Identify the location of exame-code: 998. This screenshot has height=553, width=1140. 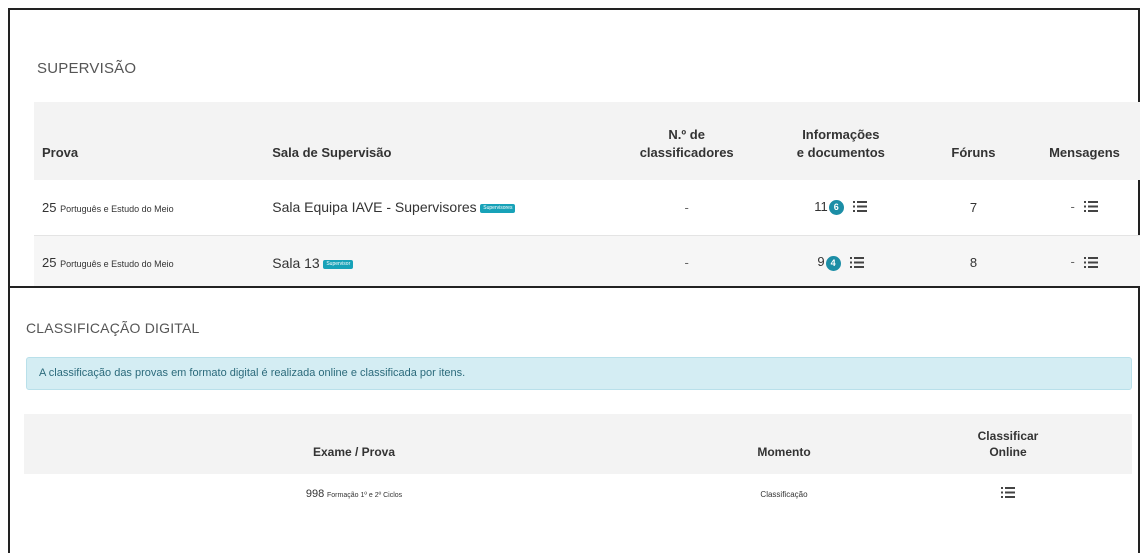
(315, 494).